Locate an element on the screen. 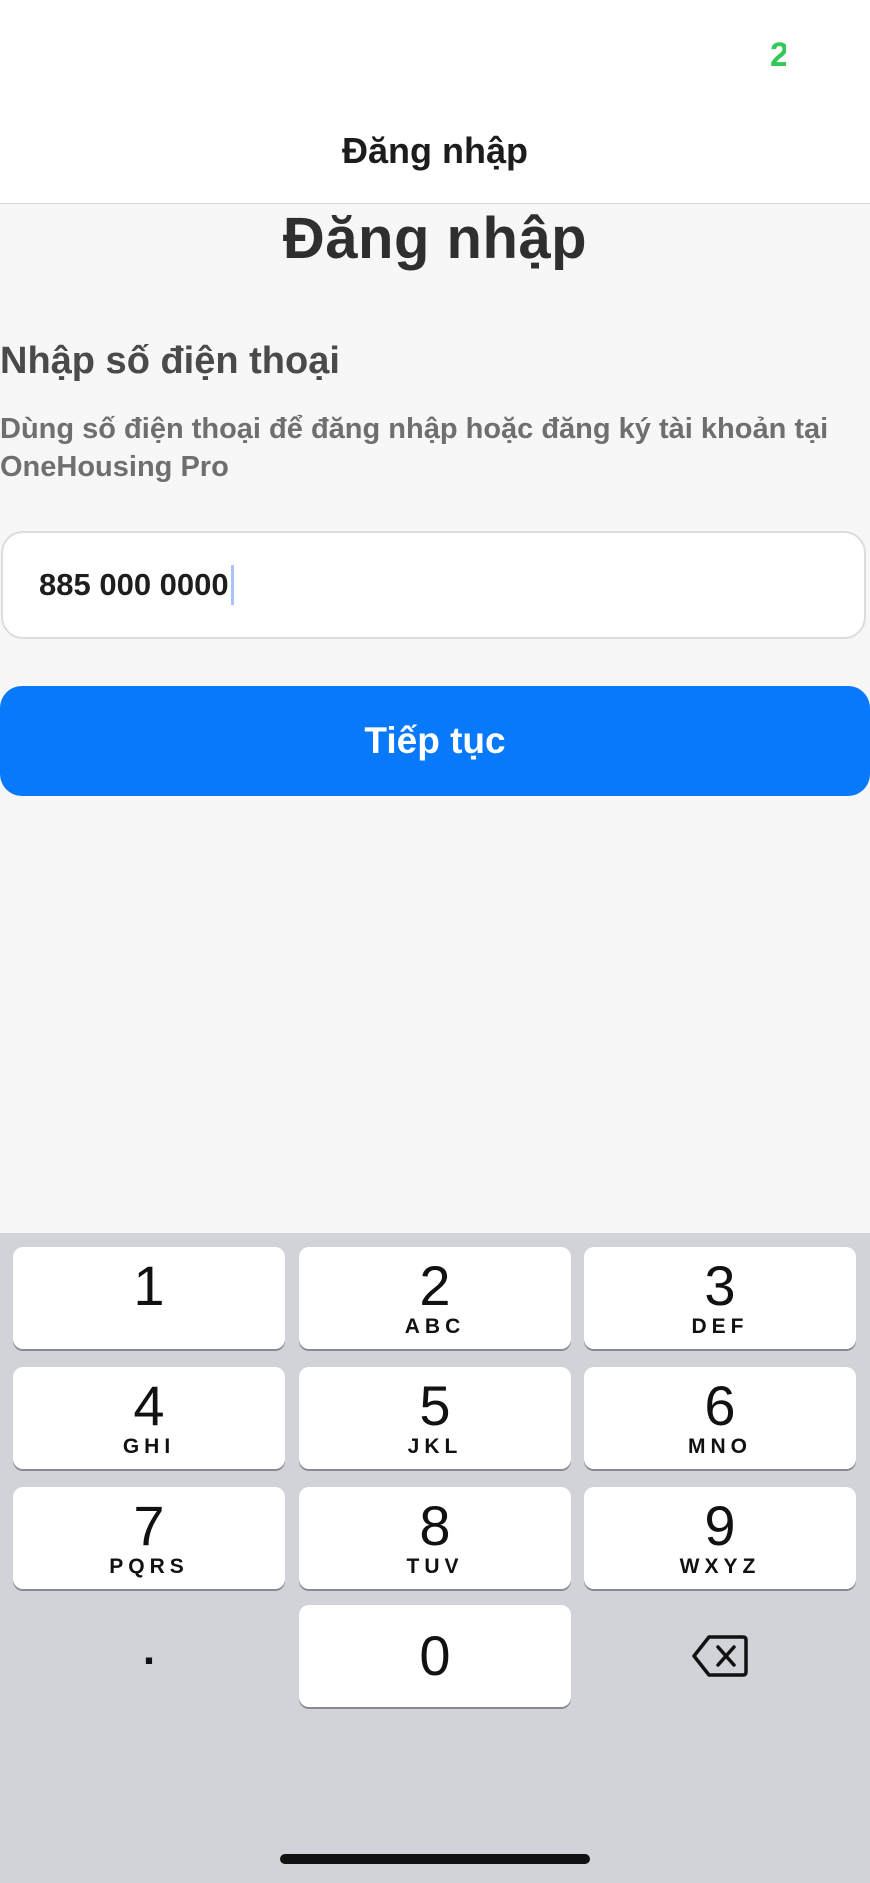 The height and width of the screenshot is (1883, 870). section-title: Nhập số điện thoại is located at coordinates (170, 361).